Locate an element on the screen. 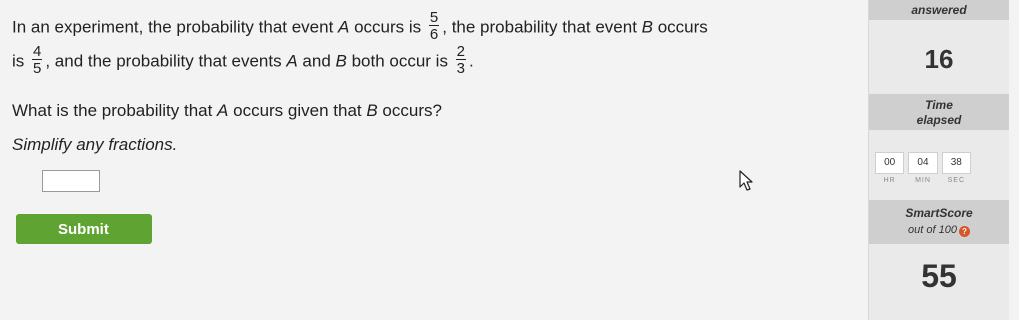 The height and width of the screenshot is (320, 1019). smartscore-value: 55 is located at coordinates (939, 276).